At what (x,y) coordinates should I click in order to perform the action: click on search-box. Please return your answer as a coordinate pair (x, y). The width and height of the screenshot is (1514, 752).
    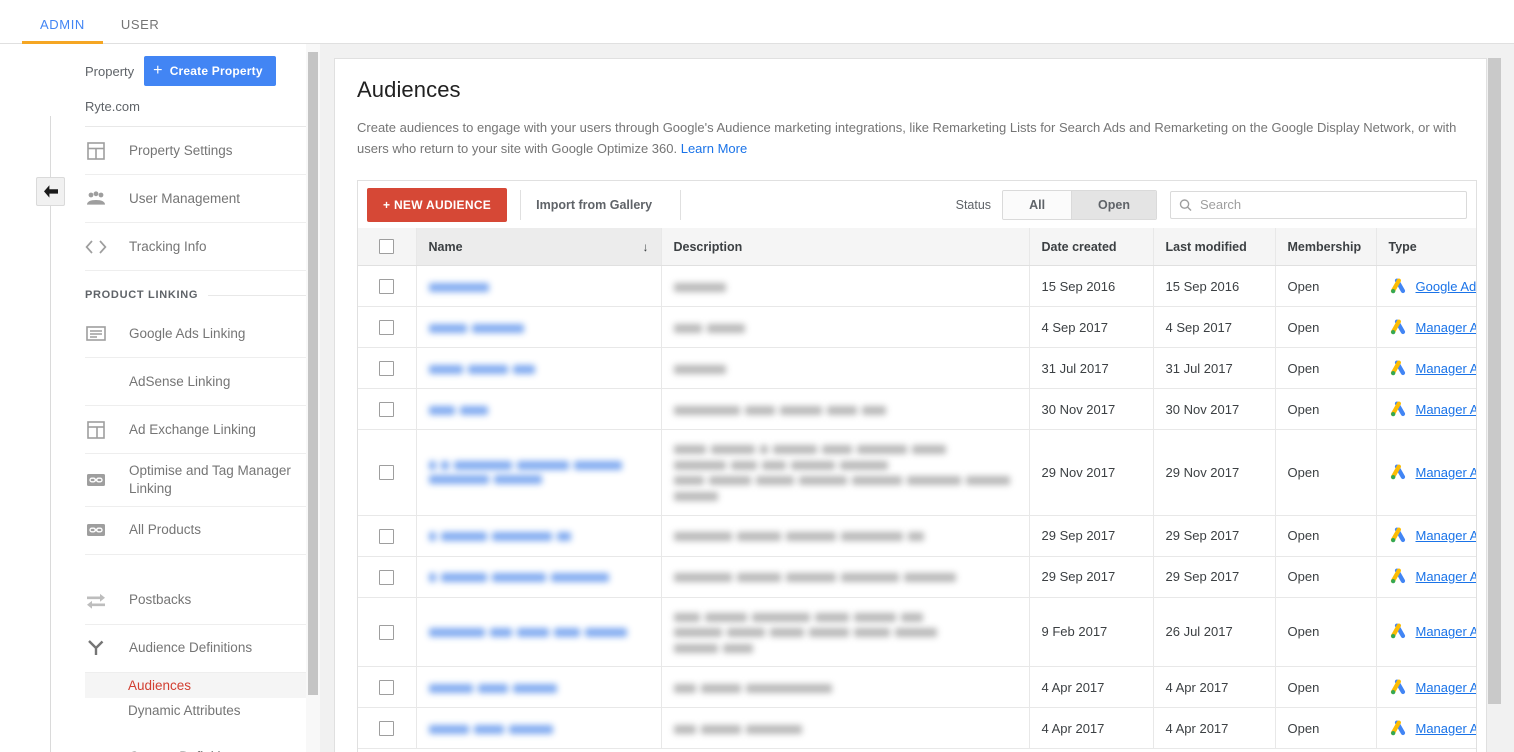
    Looking at the image, I should click on (1318, 204).